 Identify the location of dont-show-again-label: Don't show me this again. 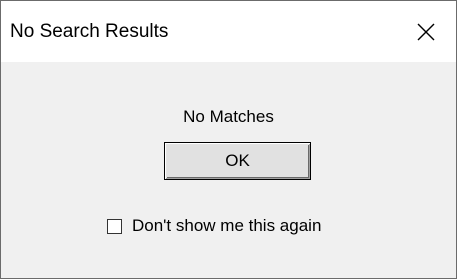
(226, 226).